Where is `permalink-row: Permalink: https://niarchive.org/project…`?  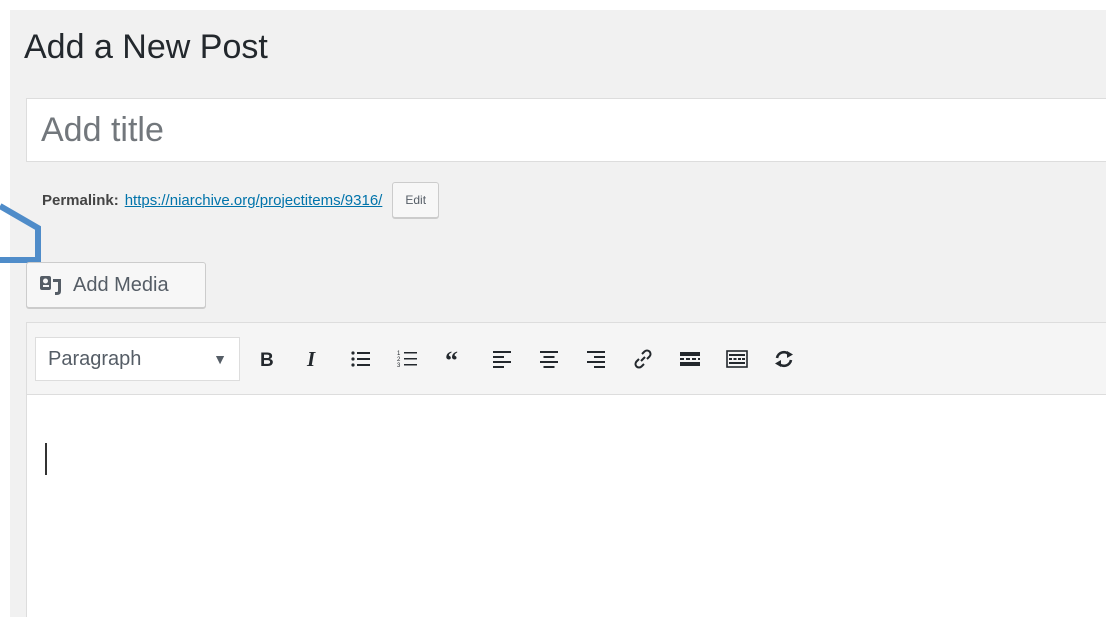 permalink-row: Permalink: https://niarchive.org/project… is located at coordinates (241, 200).